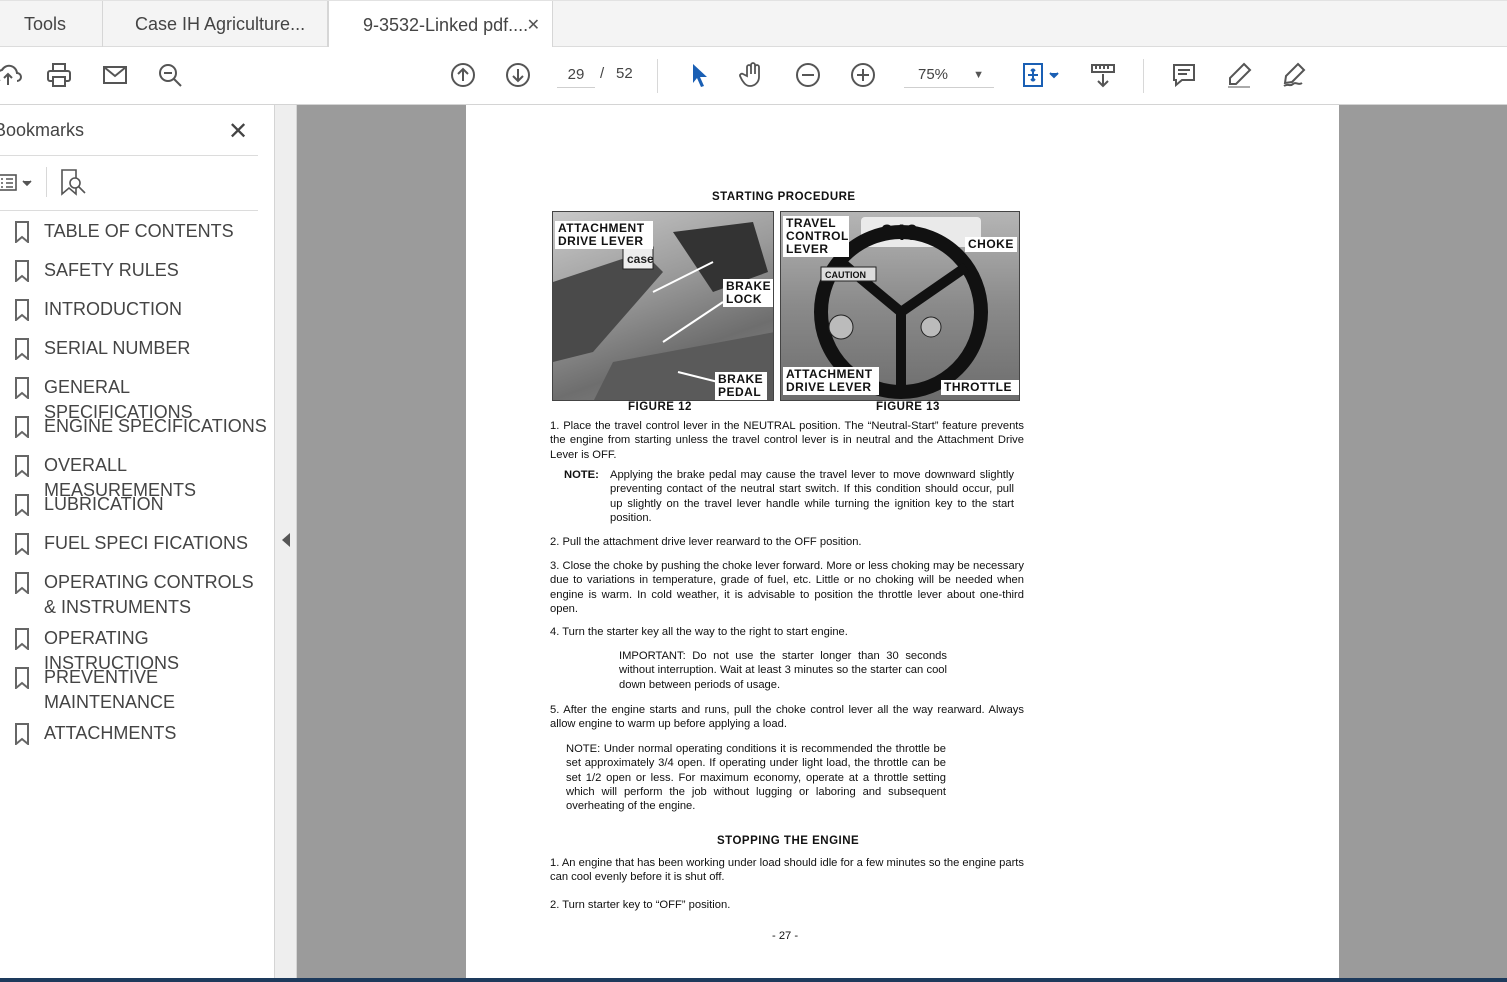 The height and width of the screenshot is (982, 1507). Describe the element at coordinates (640, 259) in the screenshot. I see `case-logo-text: case` at that location.